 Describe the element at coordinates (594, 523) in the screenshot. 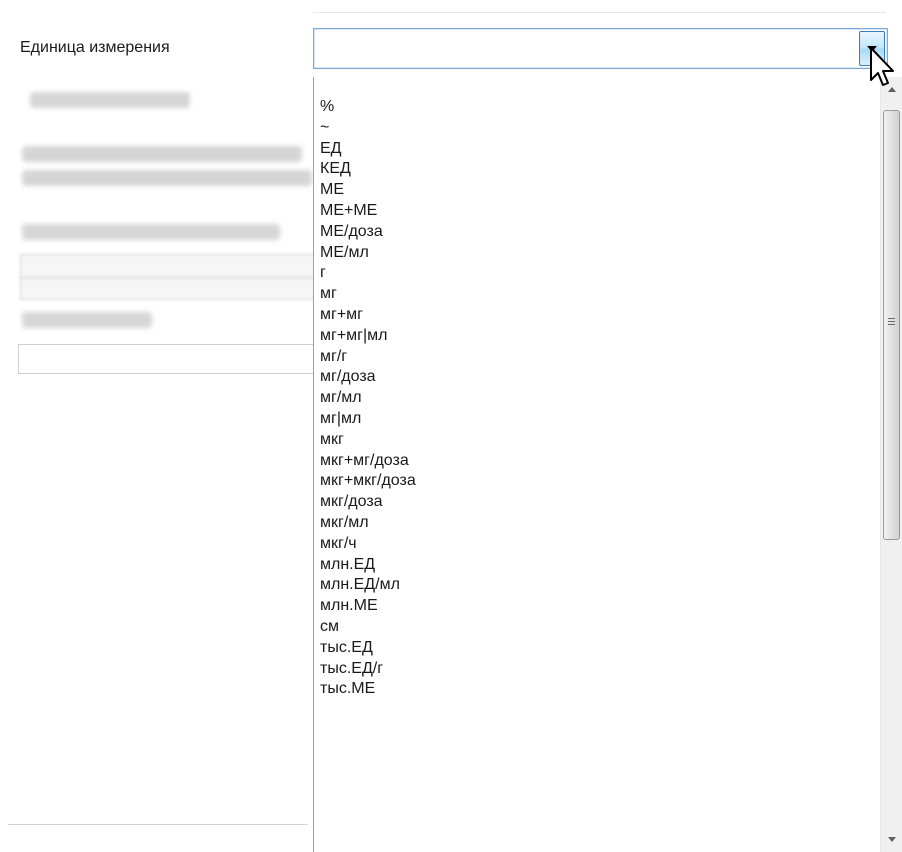

I see `unit-option: мкг/мл` at that location.